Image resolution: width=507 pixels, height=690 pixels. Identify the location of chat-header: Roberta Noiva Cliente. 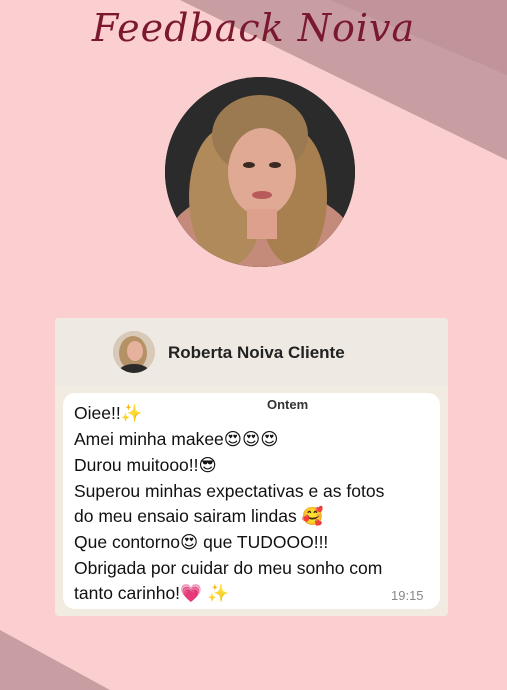
(251, 352).